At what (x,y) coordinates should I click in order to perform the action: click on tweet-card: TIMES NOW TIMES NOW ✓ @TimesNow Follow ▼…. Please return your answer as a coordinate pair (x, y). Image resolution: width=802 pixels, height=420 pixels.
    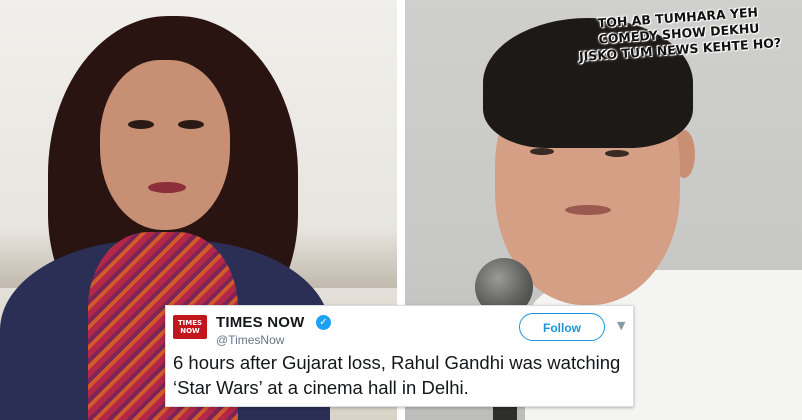
    Looking at the image, I should click on (399, 356).